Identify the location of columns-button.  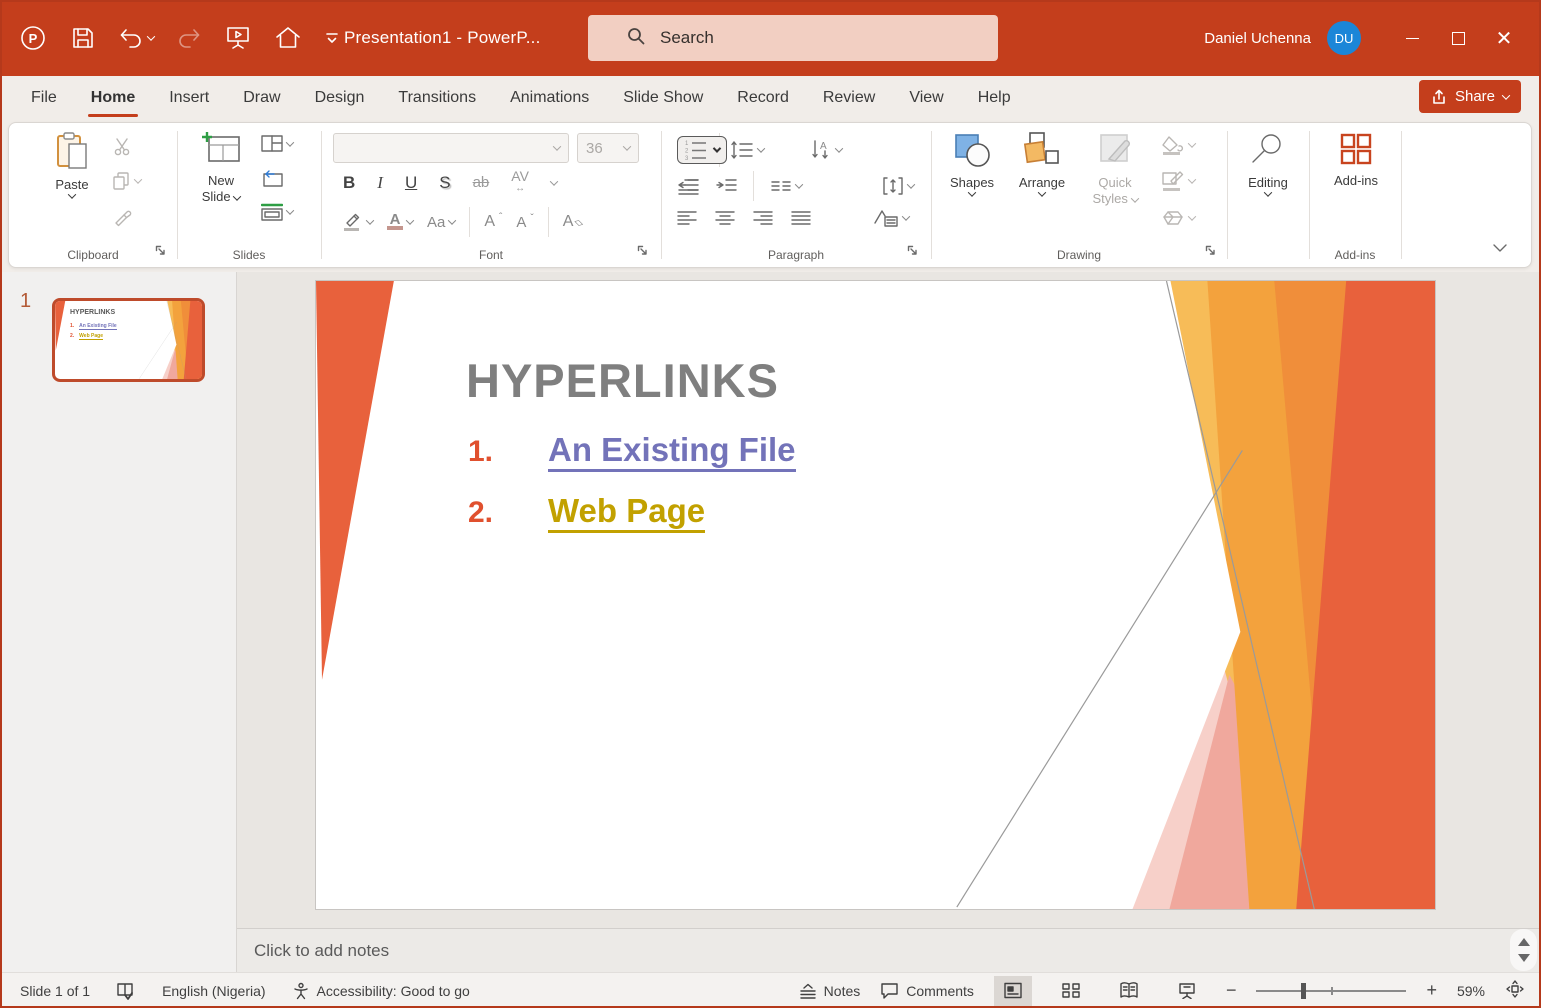
(787, 186).